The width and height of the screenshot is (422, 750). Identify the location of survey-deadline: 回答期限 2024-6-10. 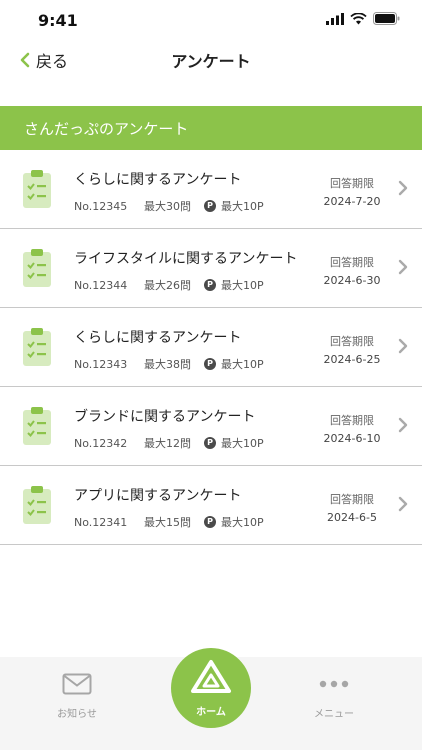
(352, 428).